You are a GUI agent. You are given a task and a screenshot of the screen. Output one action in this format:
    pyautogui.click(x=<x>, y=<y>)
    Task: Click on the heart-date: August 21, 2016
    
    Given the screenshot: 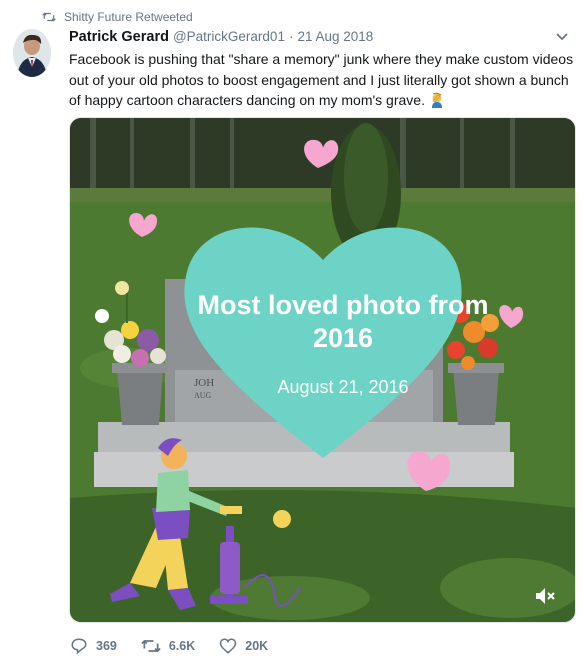 What is the action you would take?
    pyautogui.click(x=343, y=387)
    